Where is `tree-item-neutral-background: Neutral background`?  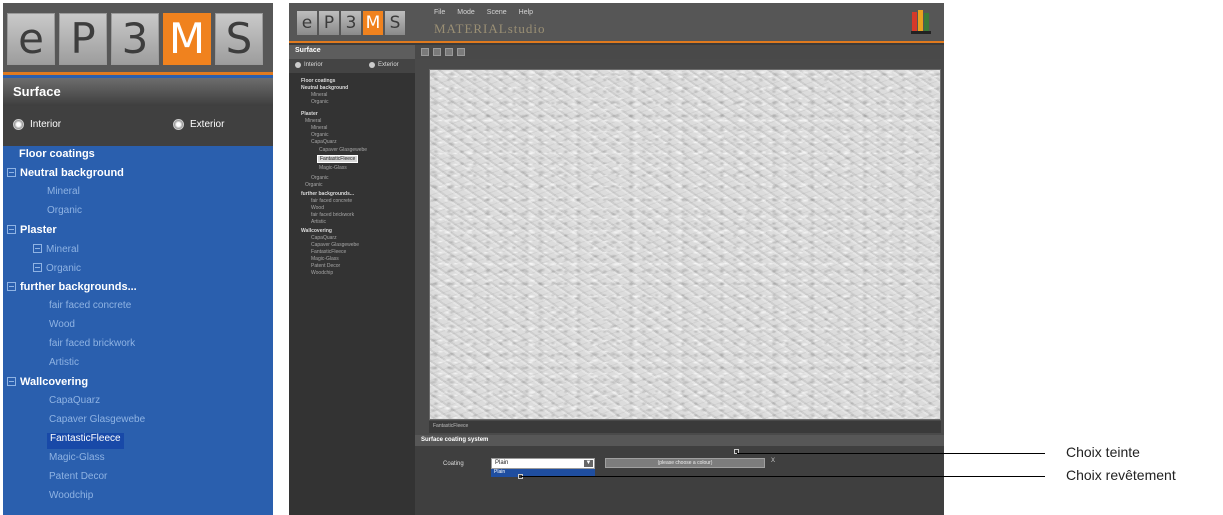 tree-item-neutral-background: Neutral background is located at coordinates (65, 175).